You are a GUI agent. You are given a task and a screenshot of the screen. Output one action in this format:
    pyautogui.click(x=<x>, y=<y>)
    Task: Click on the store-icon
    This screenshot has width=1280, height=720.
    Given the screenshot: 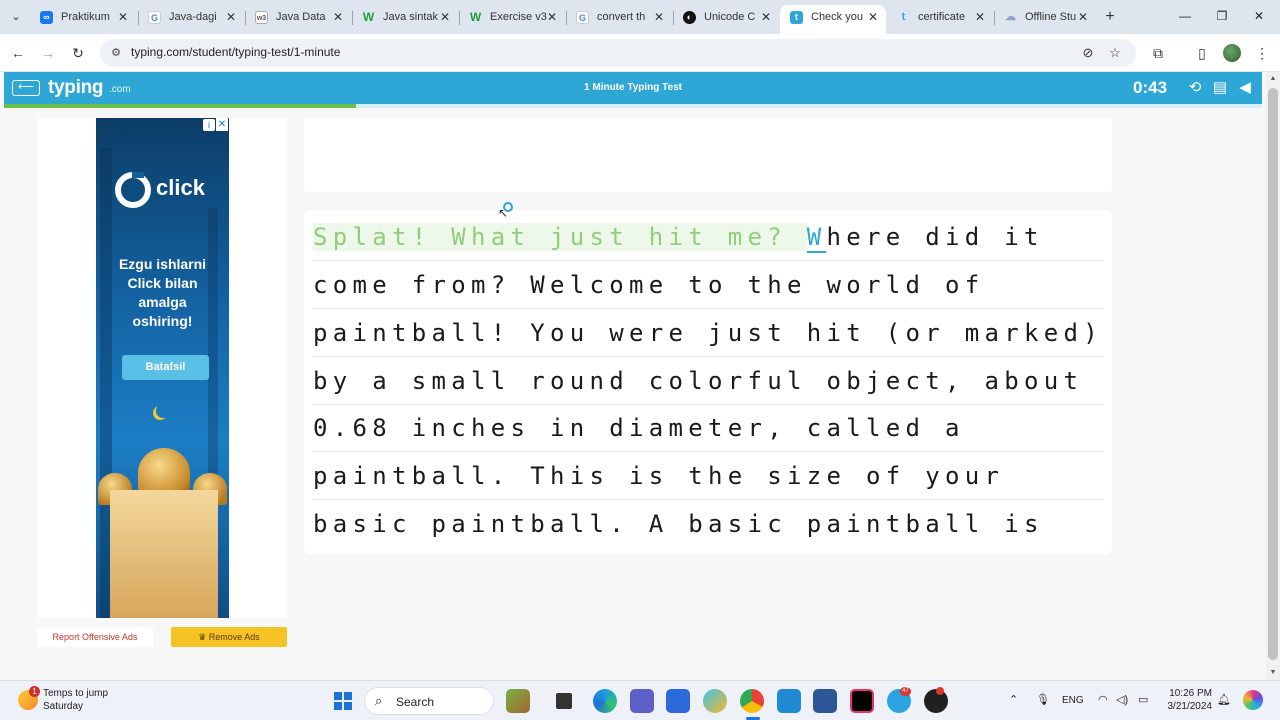 What is the action you would take?
    pyautogui.click(x=678, y=701)
    